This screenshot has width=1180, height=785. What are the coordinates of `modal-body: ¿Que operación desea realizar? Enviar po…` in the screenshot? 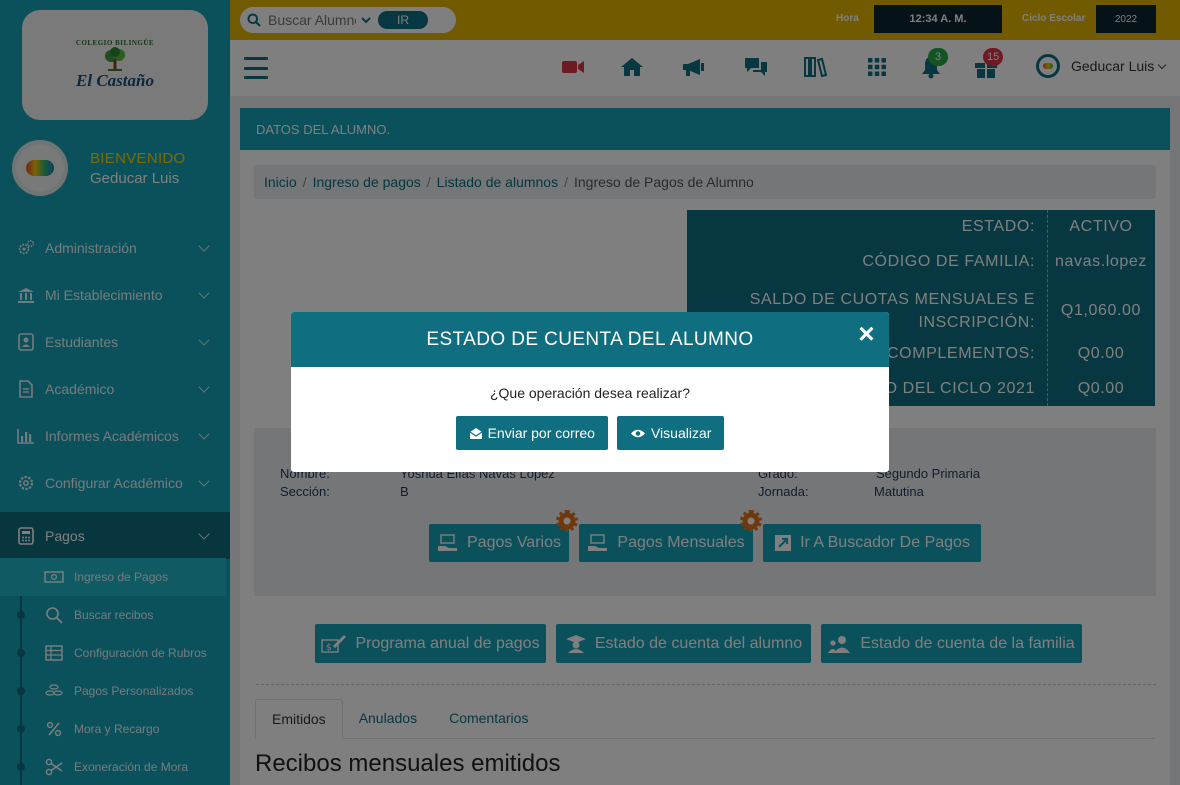 It's located at (590, 408).